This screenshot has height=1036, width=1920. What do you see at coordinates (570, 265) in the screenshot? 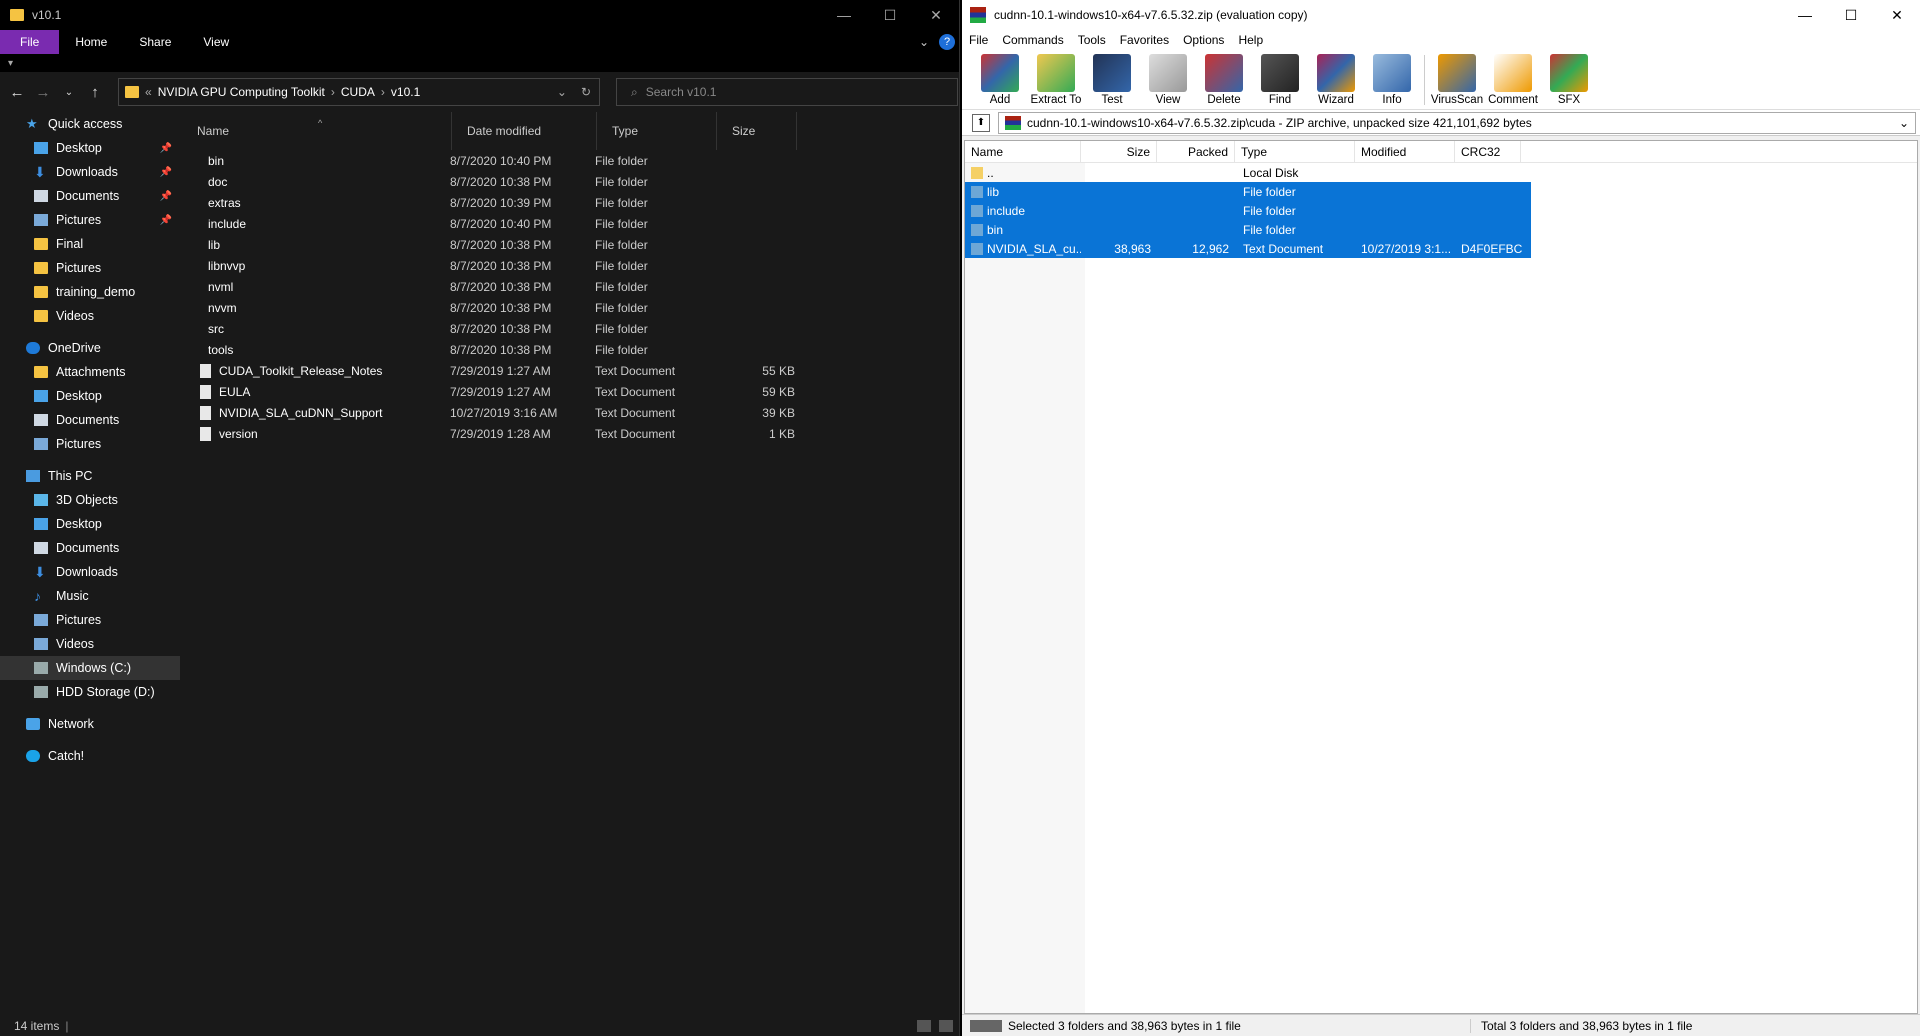
I see `table-row: libnvvp 8/7/2020 10:38 PM File folder` at bounding box center [570, 265].